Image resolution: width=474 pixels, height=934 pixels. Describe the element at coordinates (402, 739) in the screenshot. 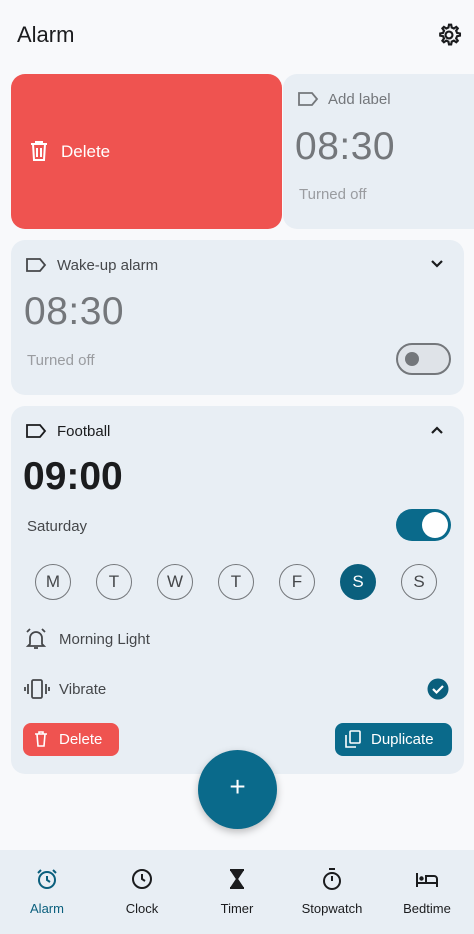

I see `duplicate-button-label: Duplicate` at that location.